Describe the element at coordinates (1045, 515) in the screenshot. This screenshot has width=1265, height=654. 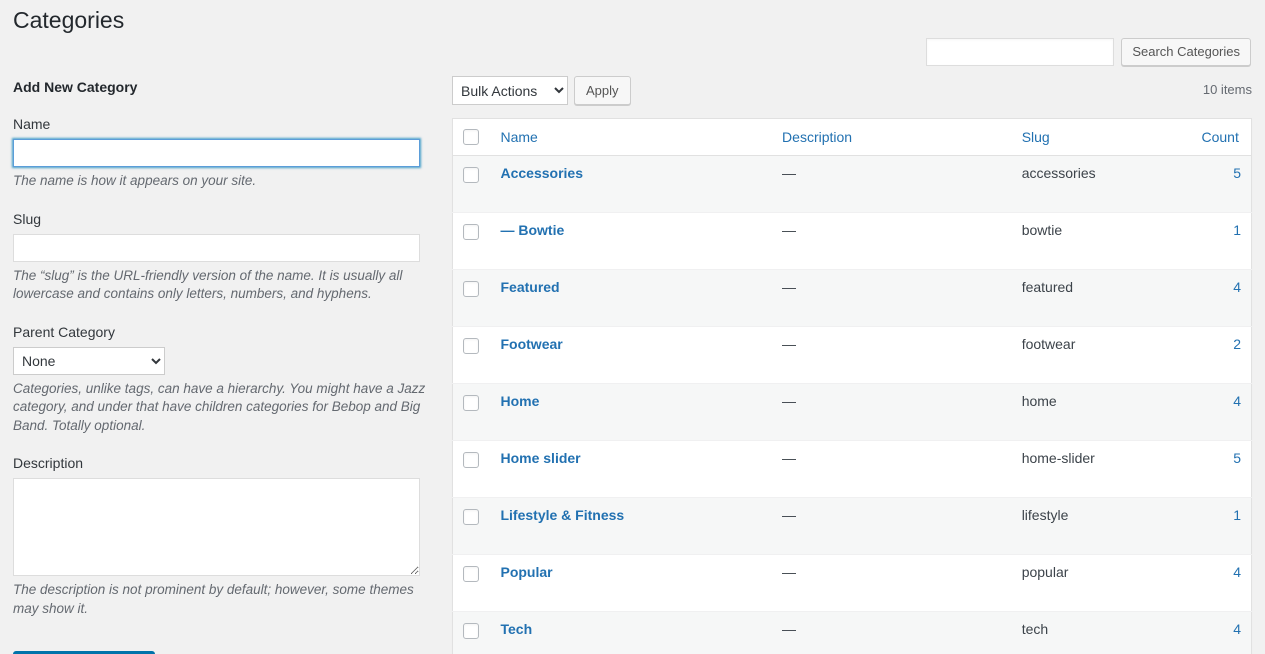
I see `category-slug: lifestyle` at that location.